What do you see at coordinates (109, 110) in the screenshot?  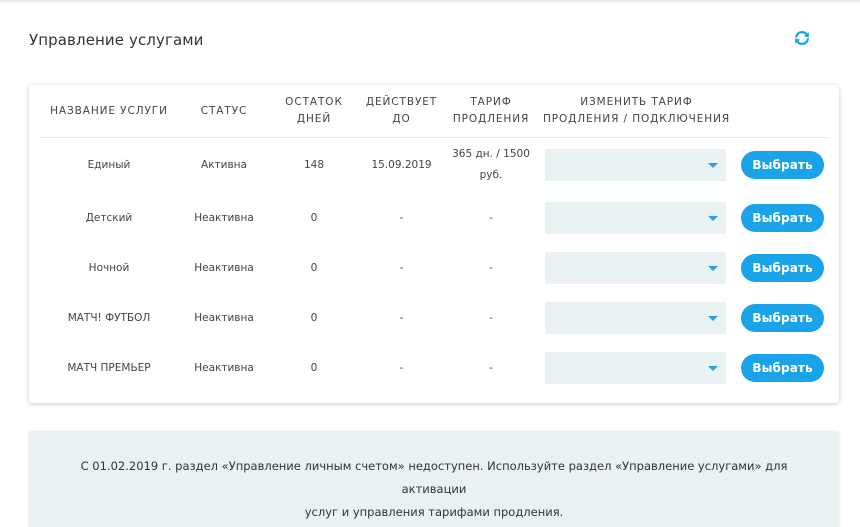 I see `column-header-name: НАЗВАНИЕ УСЛУГИ` at bounding box center [109, 110].